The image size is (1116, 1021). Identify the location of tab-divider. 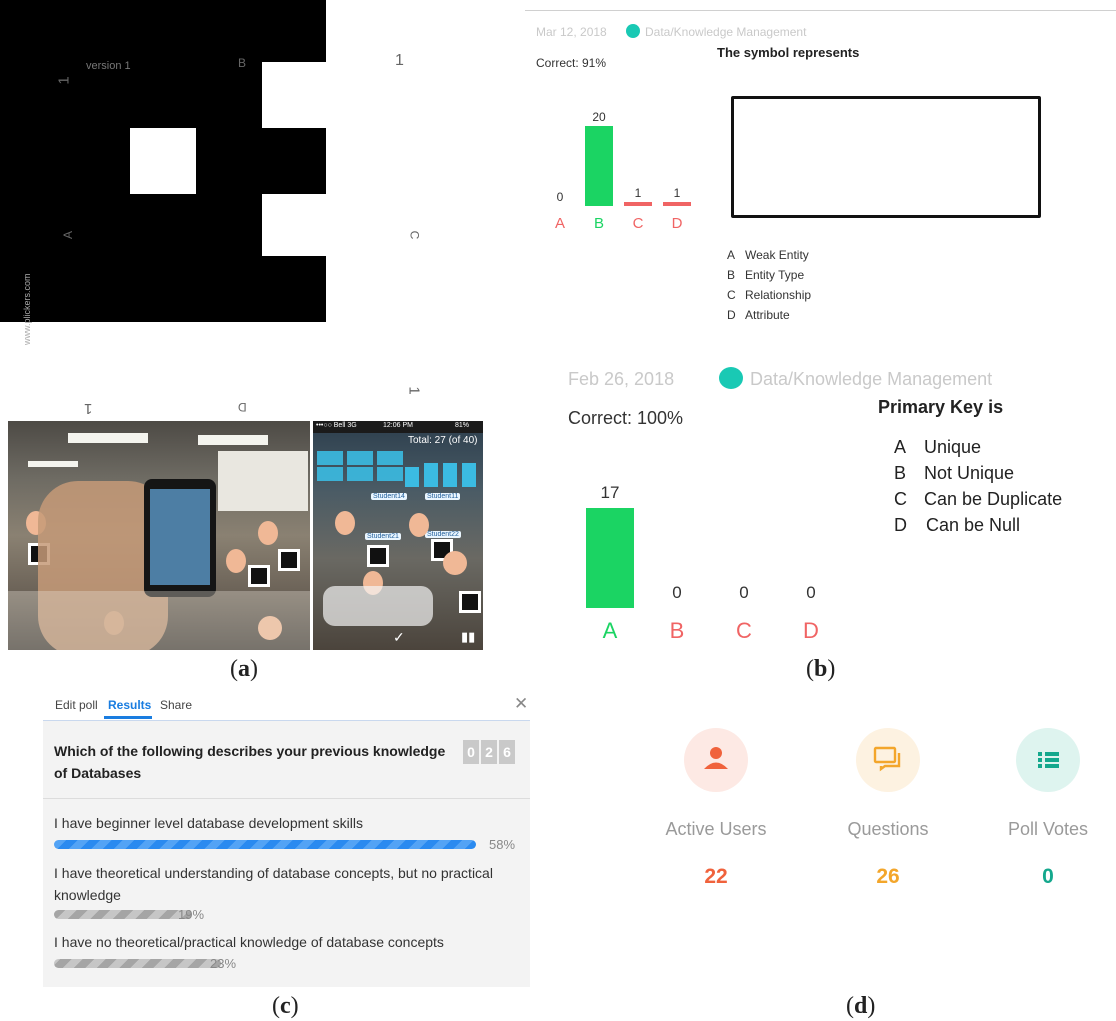
(286, 720).